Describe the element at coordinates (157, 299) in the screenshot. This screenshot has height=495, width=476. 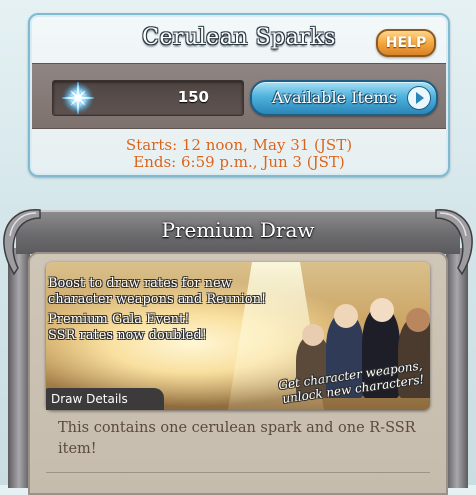
I see `banner-line: character weapons and Reunion!` at that location.